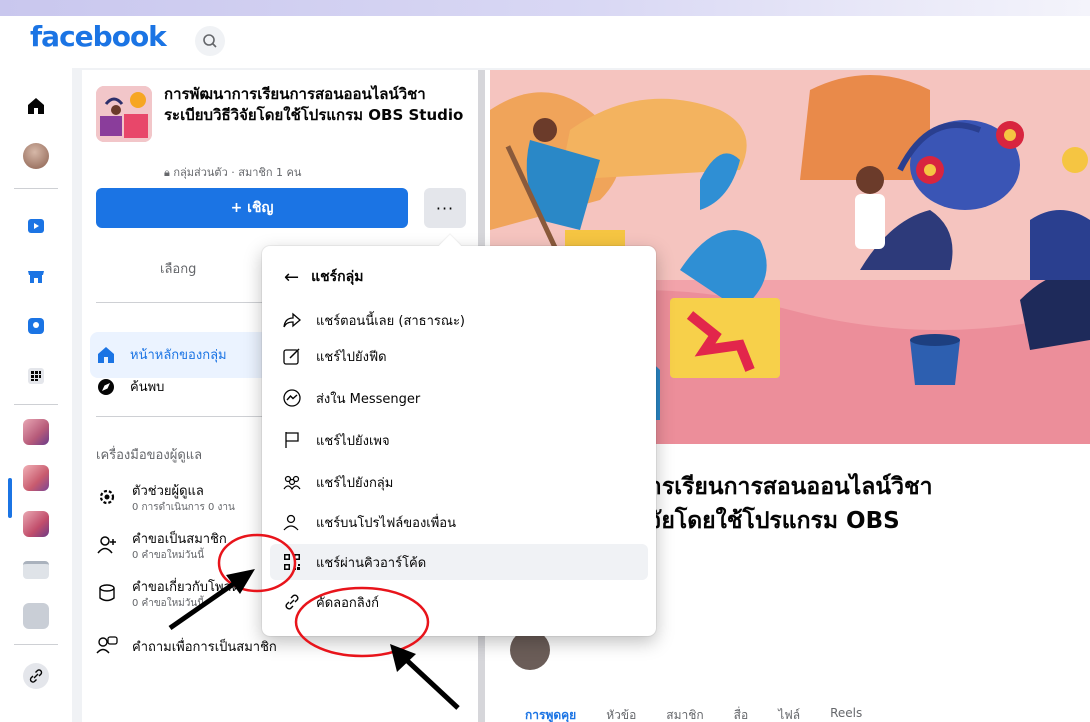 This screenshot has width=1090, height=722. What do you see at coordinates (169, 172) in the screenshot?
I see `lock-icon: 🔒︎` at bounding box center [169, 172].